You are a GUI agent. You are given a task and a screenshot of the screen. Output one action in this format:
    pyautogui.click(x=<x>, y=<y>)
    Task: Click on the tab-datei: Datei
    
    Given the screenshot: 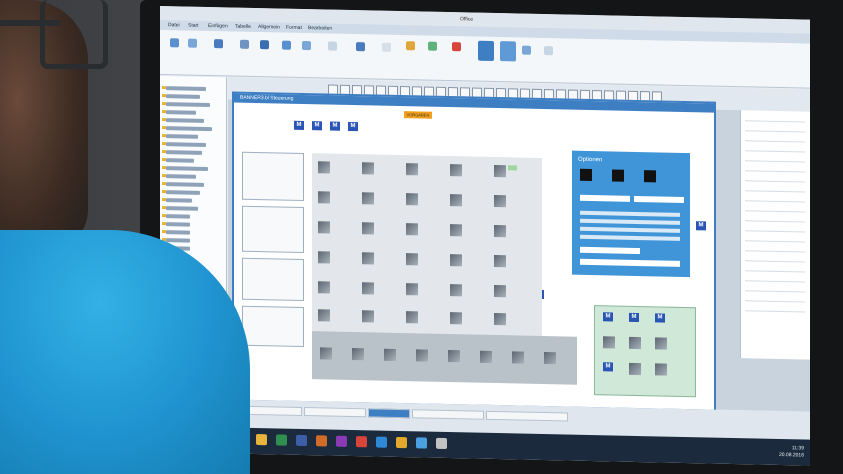 What is the action you would take?
    pyautogui.click(x=174, y=25)
    